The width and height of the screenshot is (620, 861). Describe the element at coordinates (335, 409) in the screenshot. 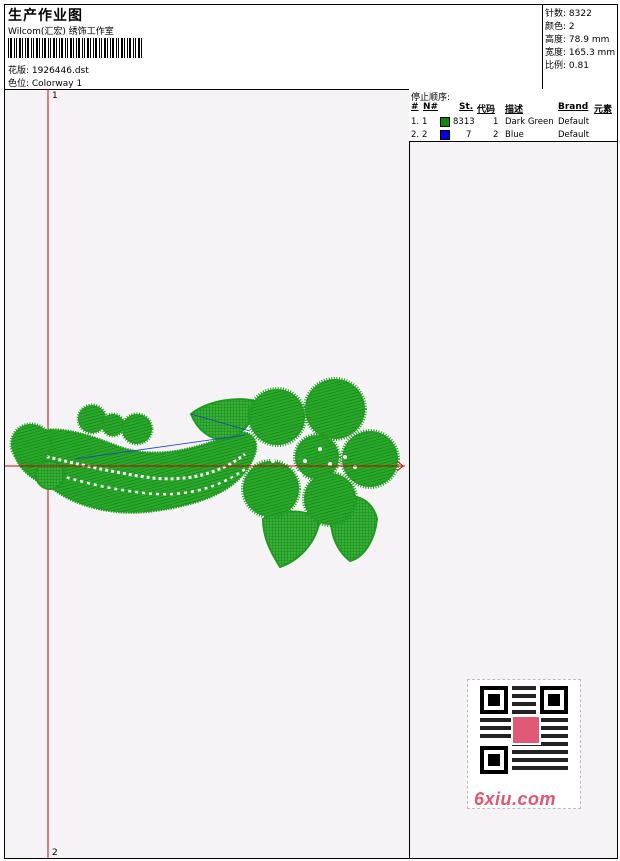

I see `flower-top-right` at that location.